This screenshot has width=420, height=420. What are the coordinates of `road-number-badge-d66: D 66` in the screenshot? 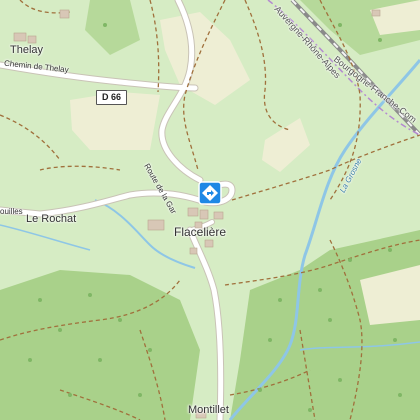 It's located at (112, 97).